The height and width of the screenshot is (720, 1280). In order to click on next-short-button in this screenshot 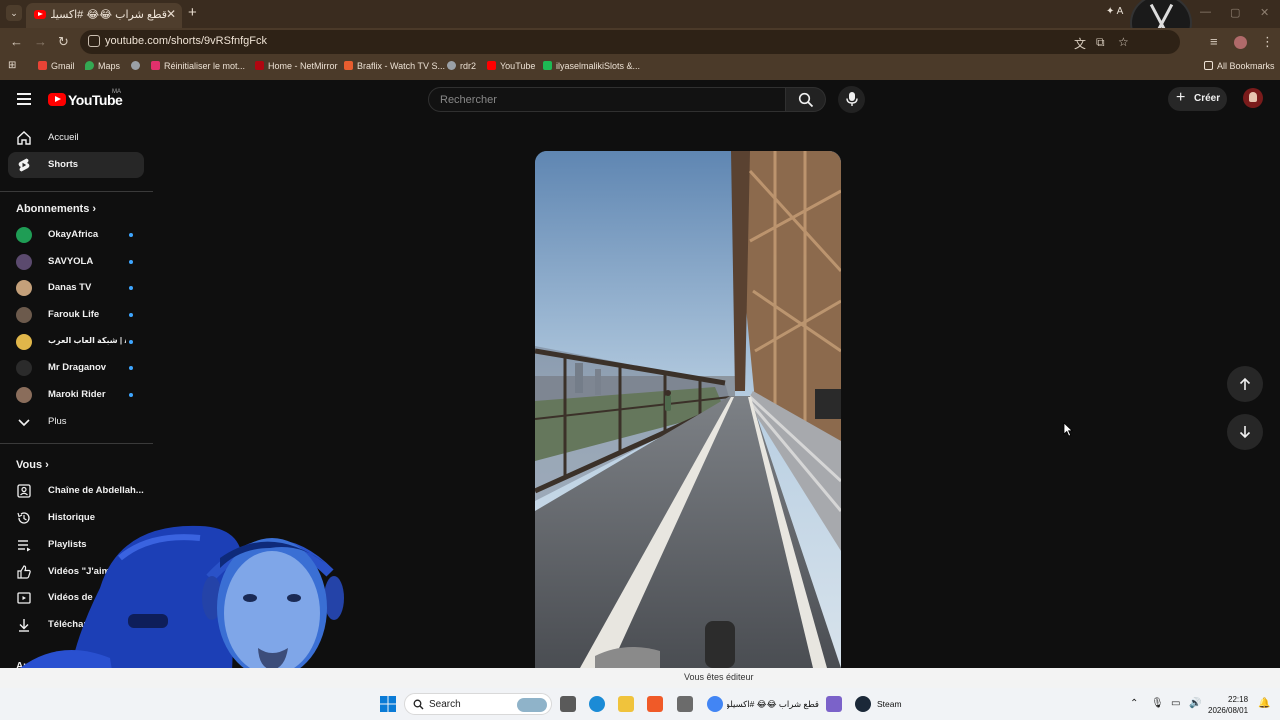, I will do `click(1245, 432)`.